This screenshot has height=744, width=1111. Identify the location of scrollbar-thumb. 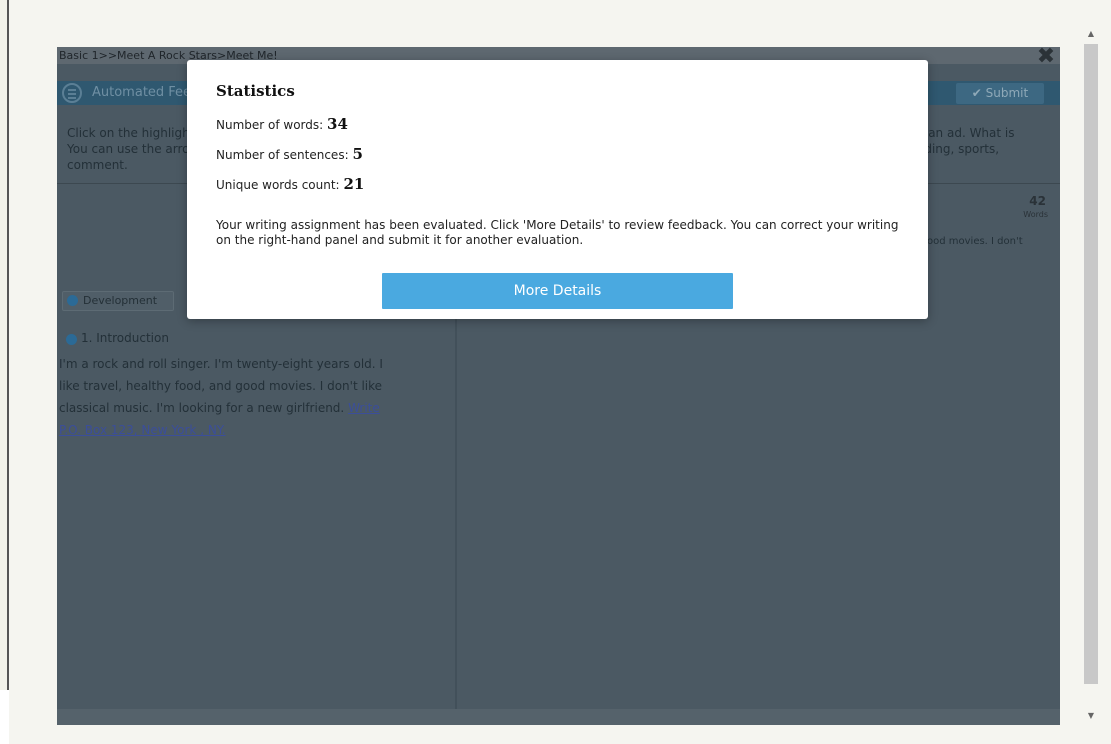
(1091, 364).